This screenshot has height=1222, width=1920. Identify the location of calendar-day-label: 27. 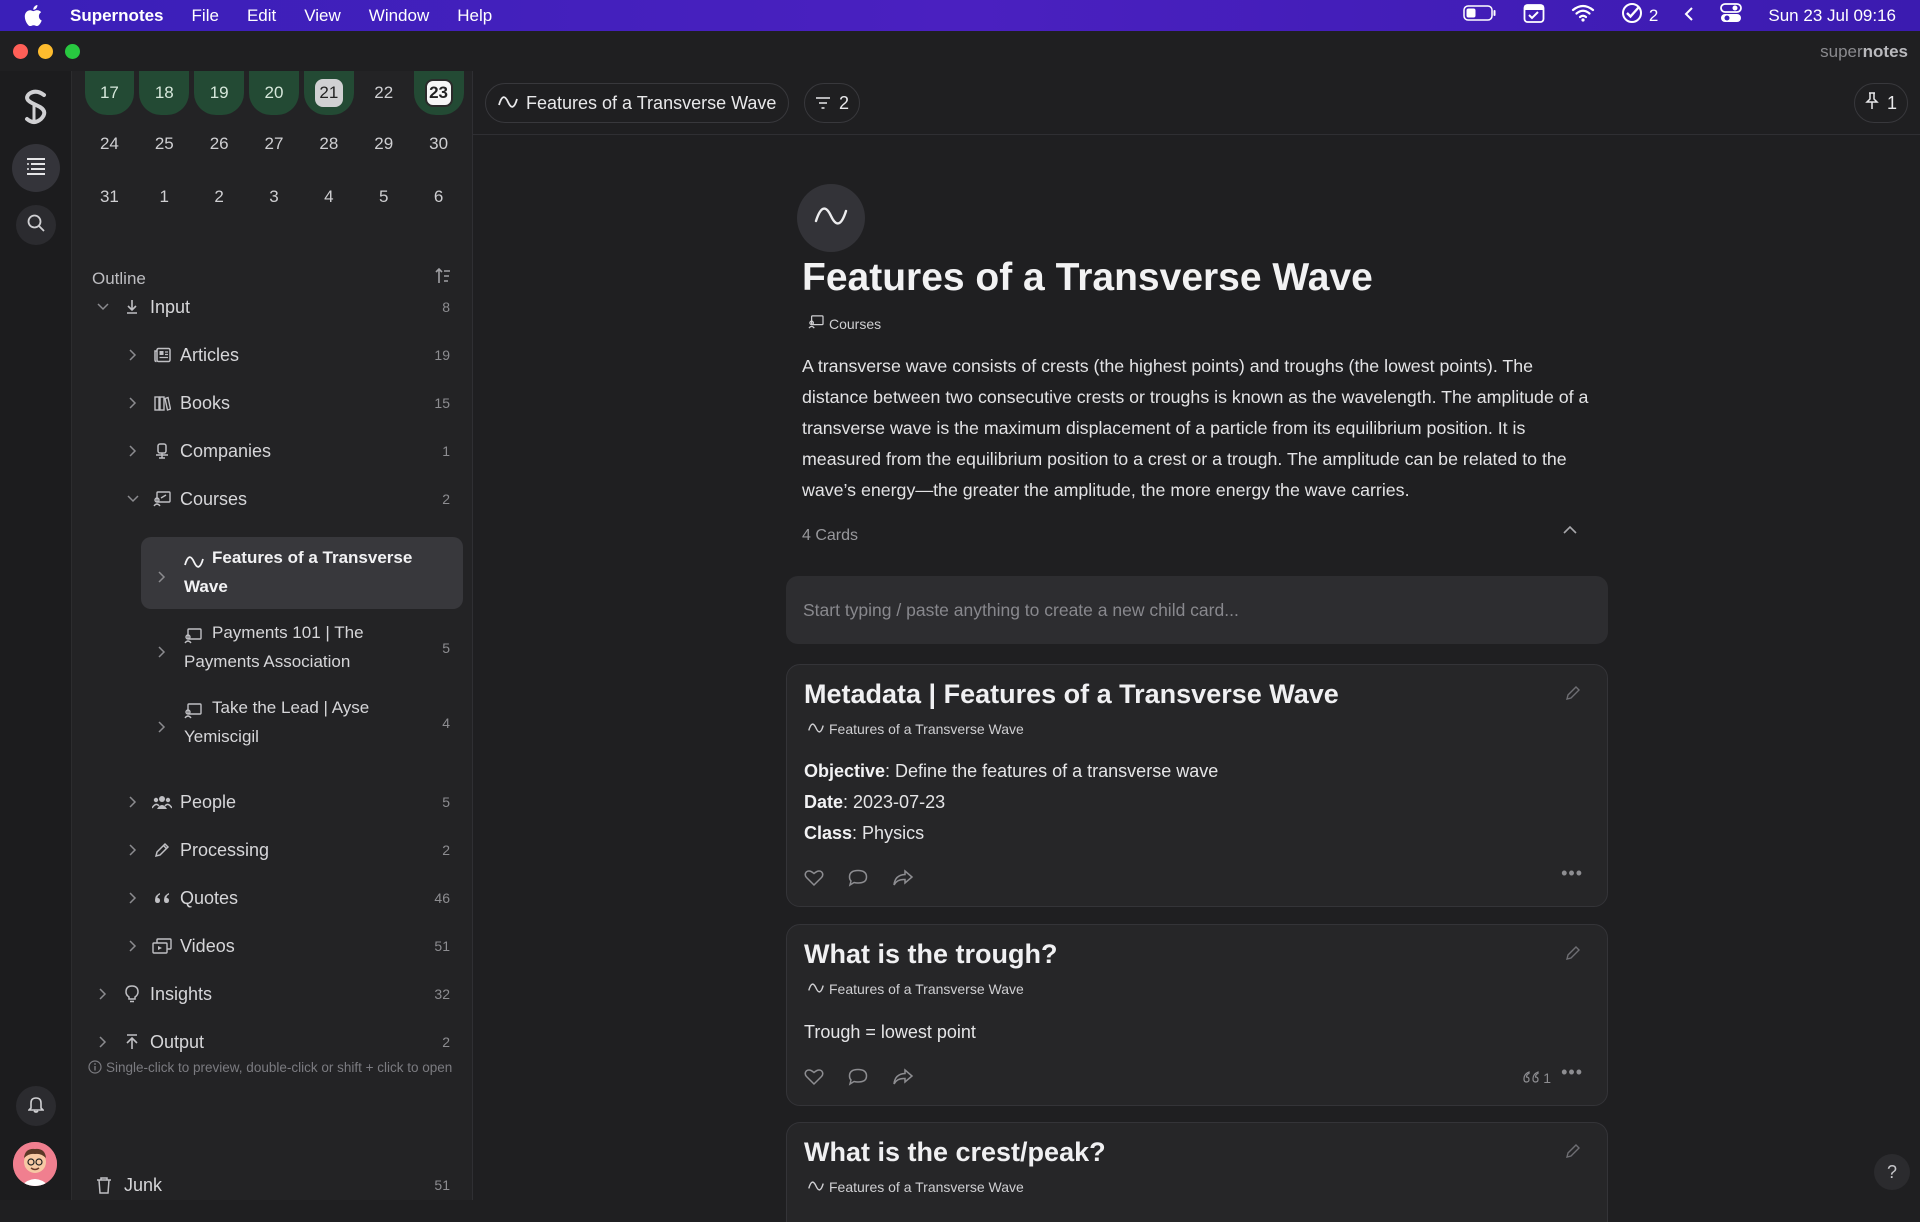
(274, 143).